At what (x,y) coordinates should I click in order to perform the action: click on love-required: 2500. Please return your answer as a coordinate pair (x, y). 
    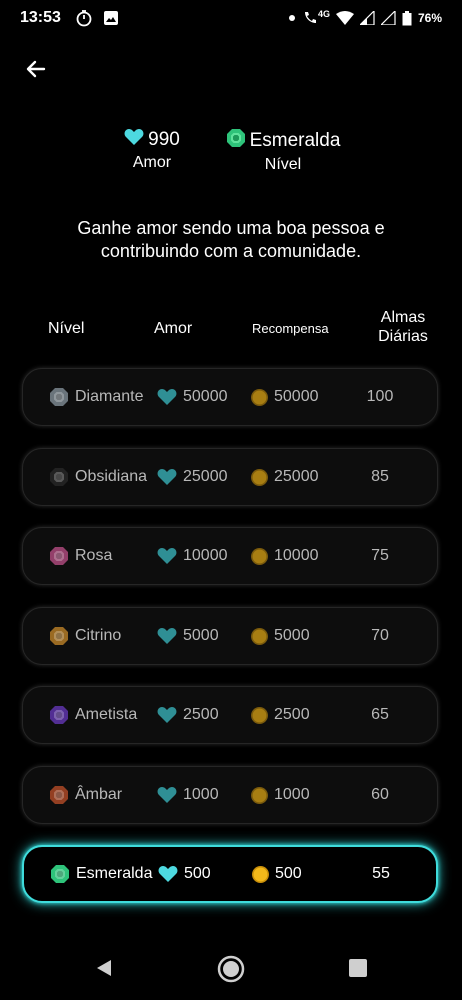
    Looking at the image, I should click on (201, 714).